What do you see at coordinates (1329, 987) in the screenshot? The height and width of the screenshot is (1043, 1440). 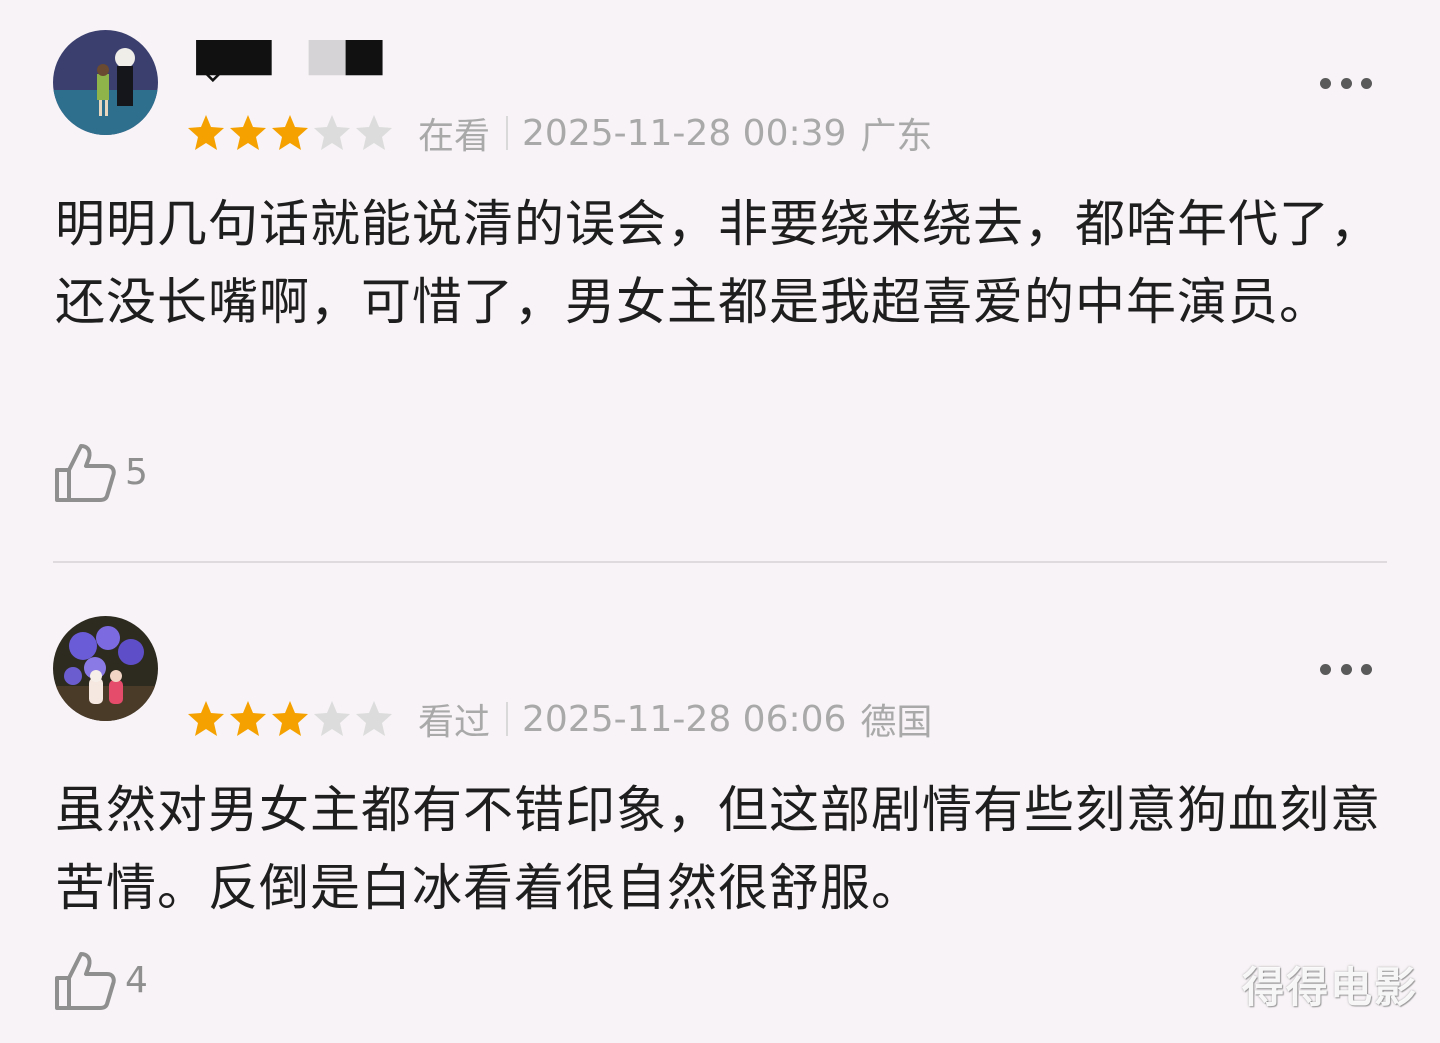 I see `watermark: 得得电影` at bounding box center [1329, 987].